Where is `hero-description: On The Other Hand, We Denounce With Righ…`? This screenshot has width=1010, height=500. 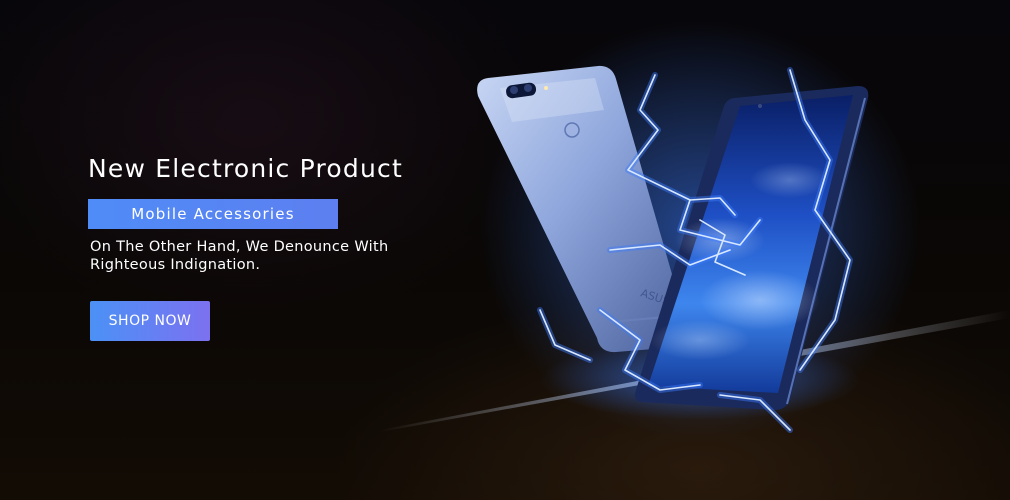
hero-description: On The Other Hand, We Denounce With Righ… is located at coordinates (239, 256).